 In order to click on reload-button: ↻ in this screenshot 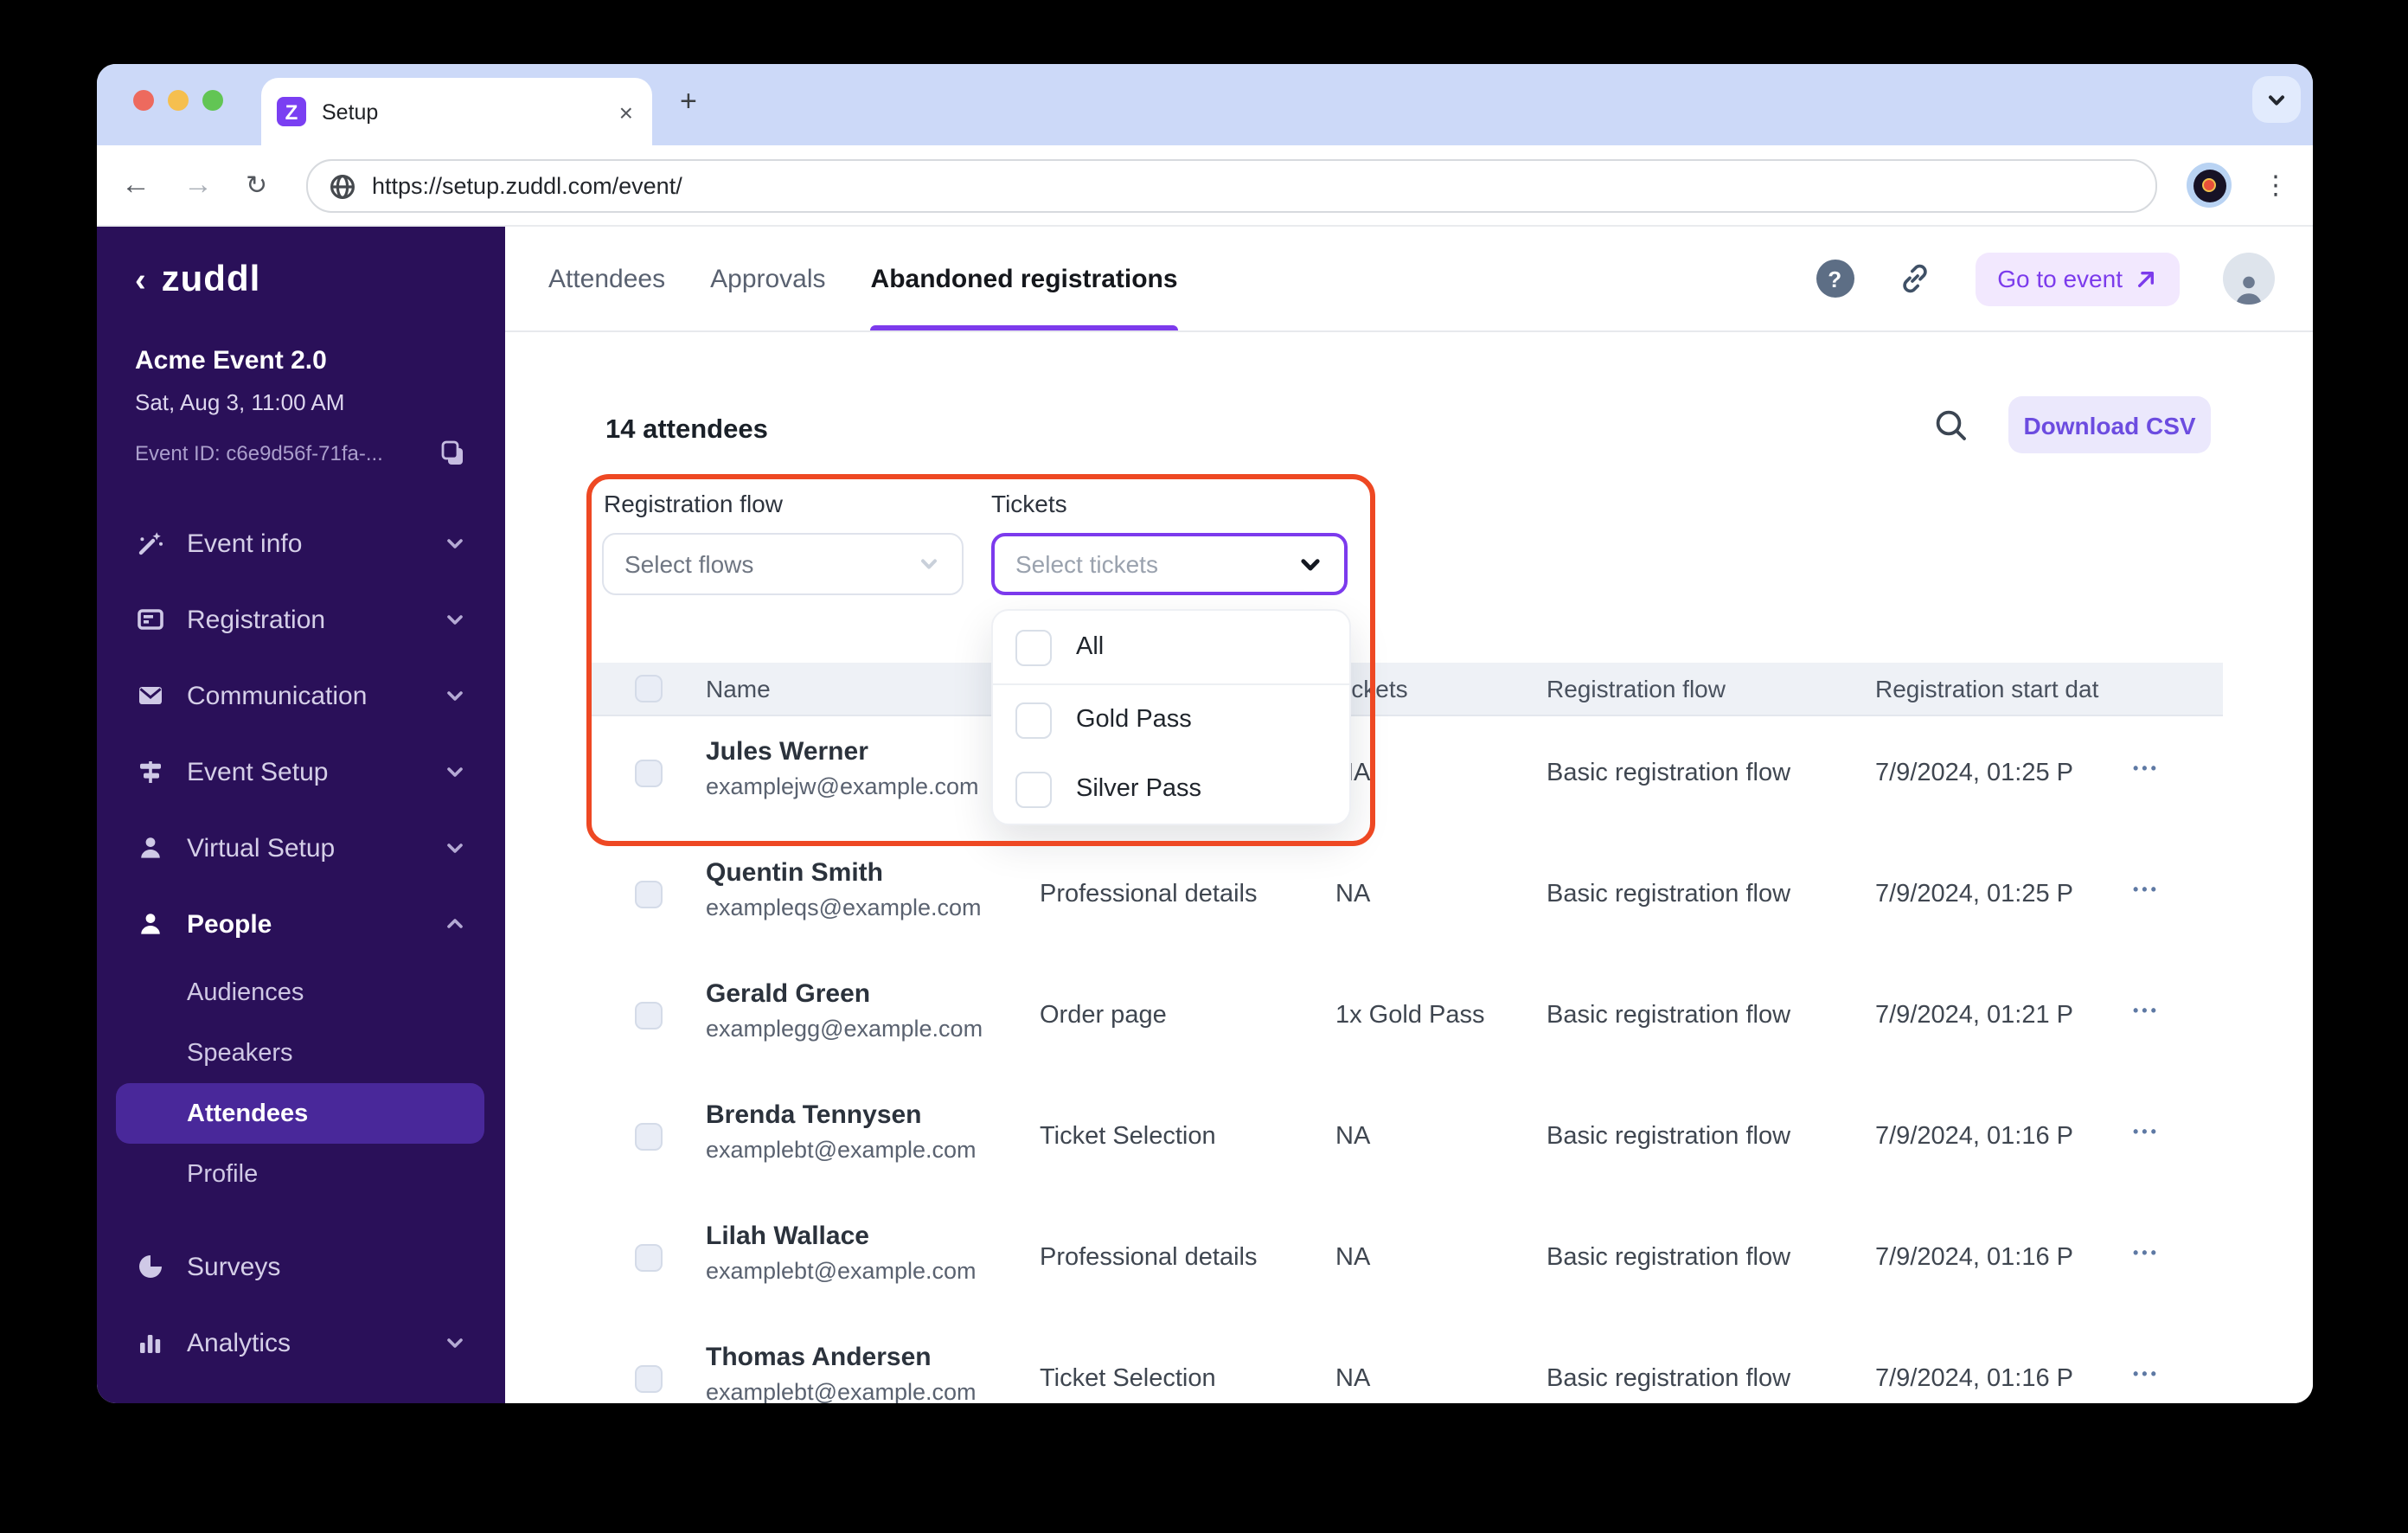, I will do `click(256, 185)`.